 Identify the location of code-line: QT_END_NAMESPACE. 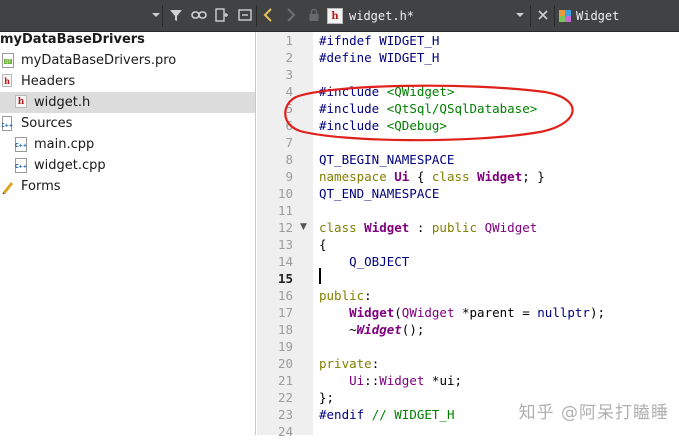
(379, 193).